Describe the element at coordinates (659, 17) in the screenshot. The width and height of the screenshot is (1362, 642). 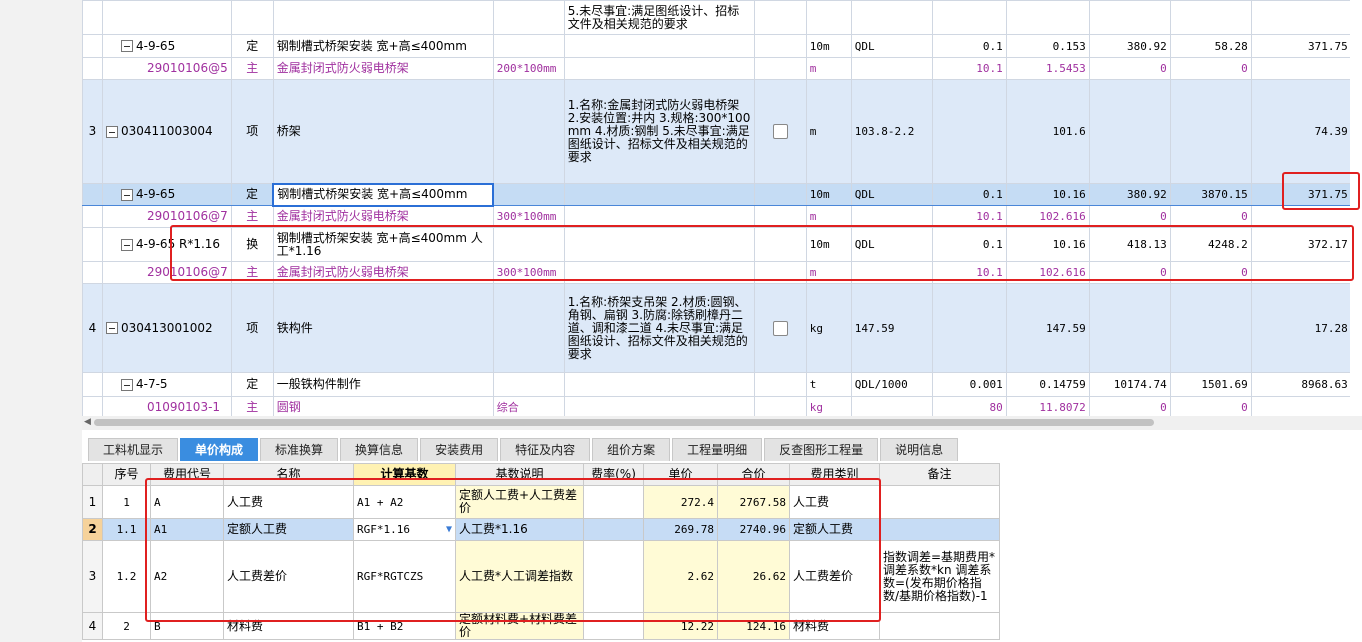
I see `feature-desc-cell: 5.未尽事宜:满足图纸设计、招标文件及相关规范的要求` at that location.